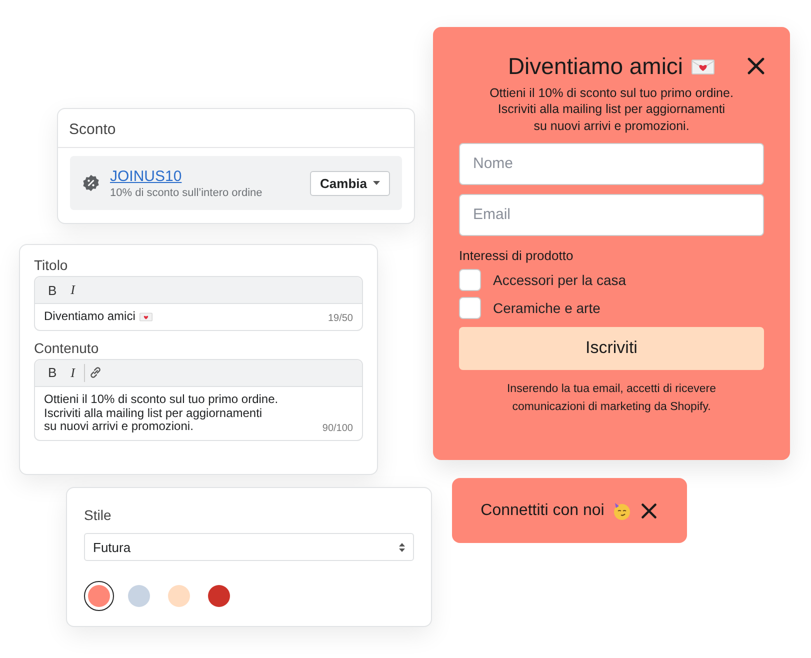  Describe the element at coordinates (559, 280) in the screenshot. I see `checkbox-label: Accessori per la casa` at that location.